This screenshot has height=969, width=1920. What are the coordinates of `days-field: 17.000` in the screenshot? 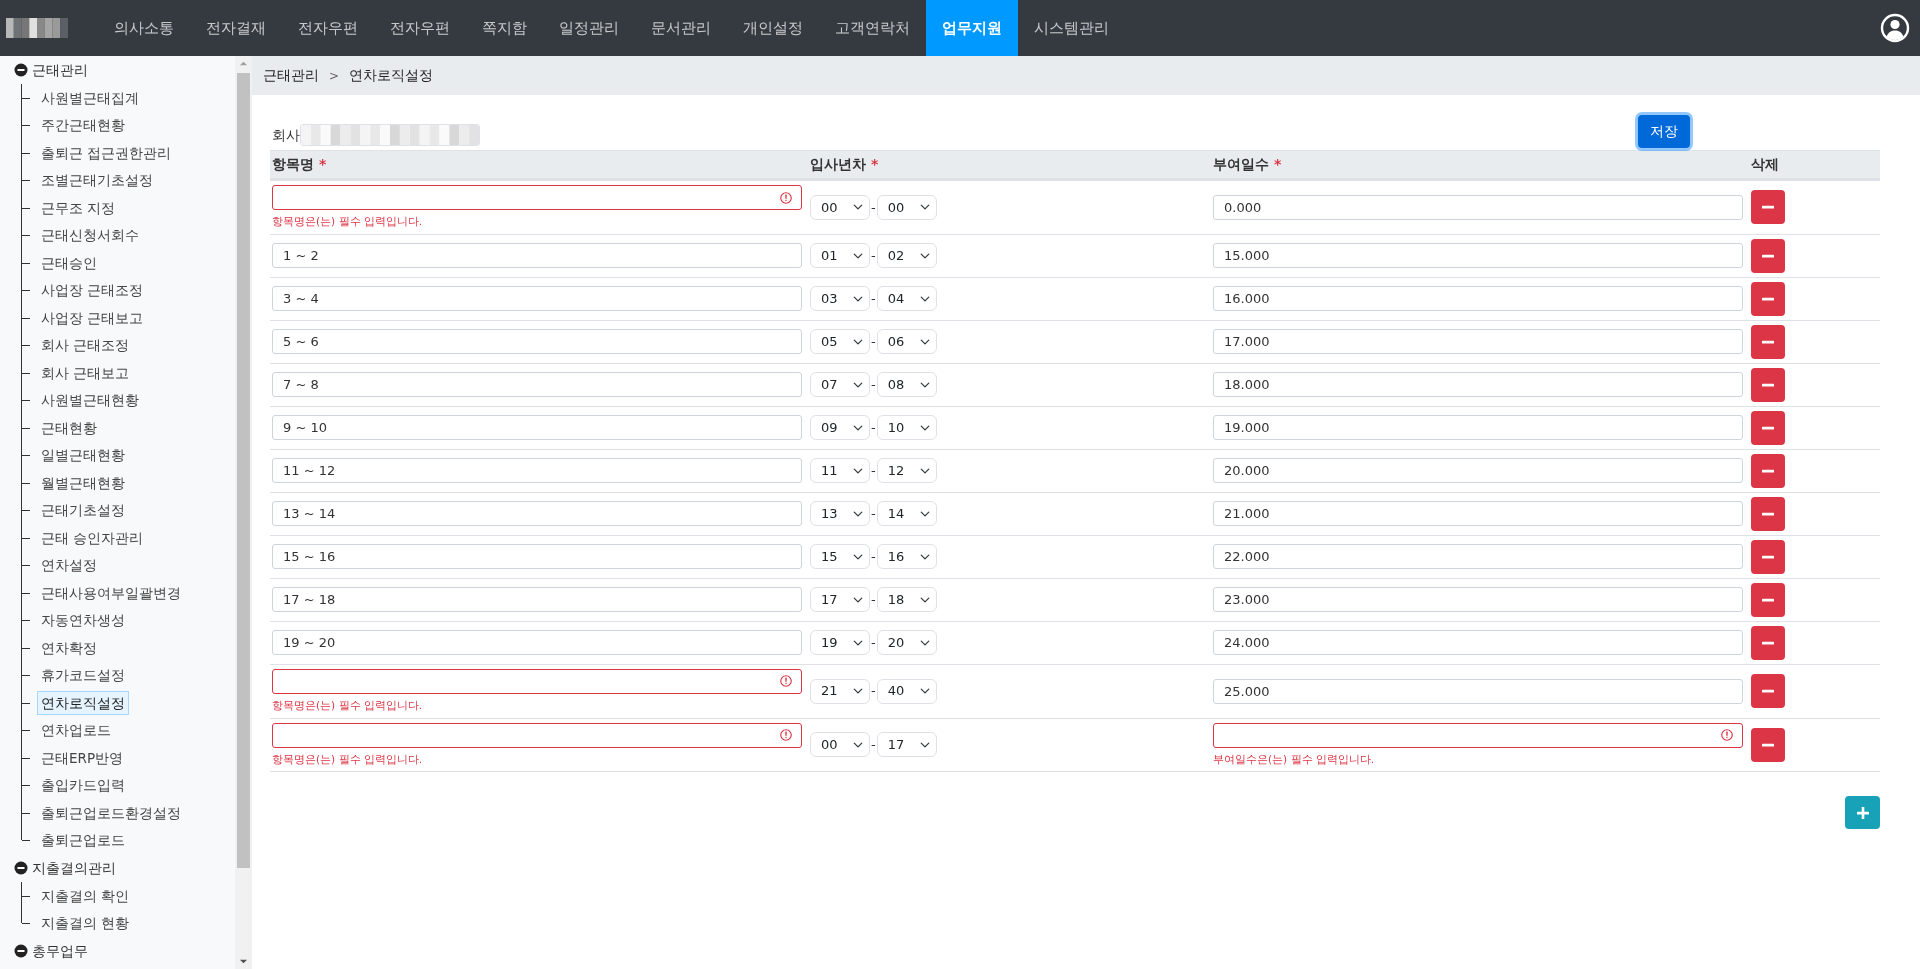 It's located at (1478, 342).